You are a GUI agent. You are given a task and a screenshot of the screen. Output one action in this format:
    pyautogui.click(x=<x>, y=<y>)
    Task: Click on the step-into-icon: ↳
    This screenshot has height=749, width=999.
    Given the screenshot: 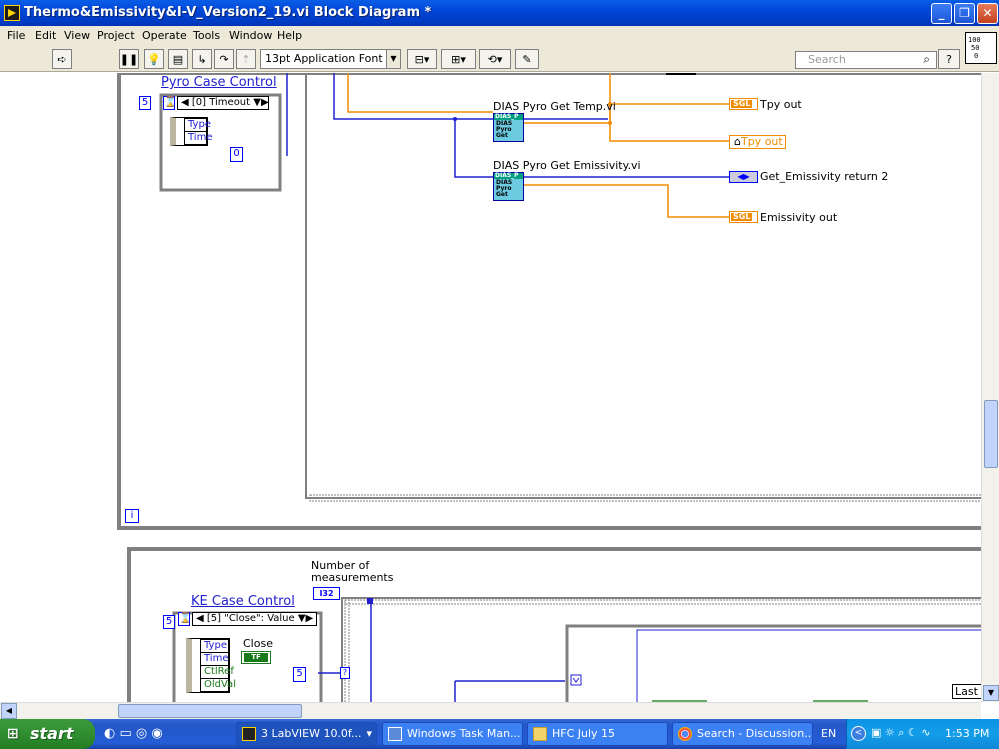 What is the action you would take?
    pyautogui.click(x=202, y=59)
    